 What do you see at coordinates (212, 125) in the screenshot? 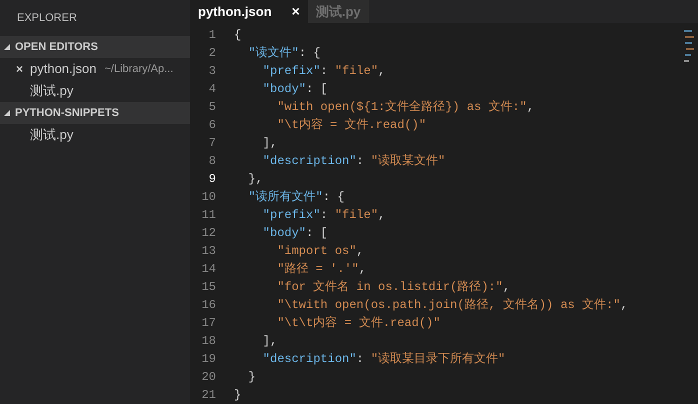
I see `line-number: 6` at bounding box center [212, 125].